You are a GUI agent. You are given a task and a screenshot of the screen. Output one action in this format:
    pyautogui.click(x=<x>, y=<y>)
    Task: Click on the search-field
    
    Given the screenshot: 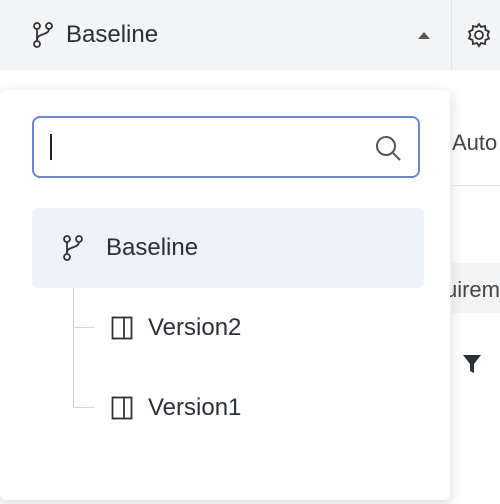 What is the action you would take?
    pyautogui.click(x=226, y=147)
    